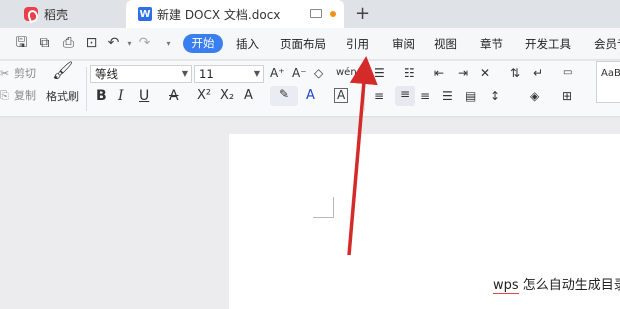 This screenshot has height=309, width=620. What do you see at coordinates (403, 44) in the screenshot?
I see `menu-tab-review: 审阅` at bounding box center [403, 44].